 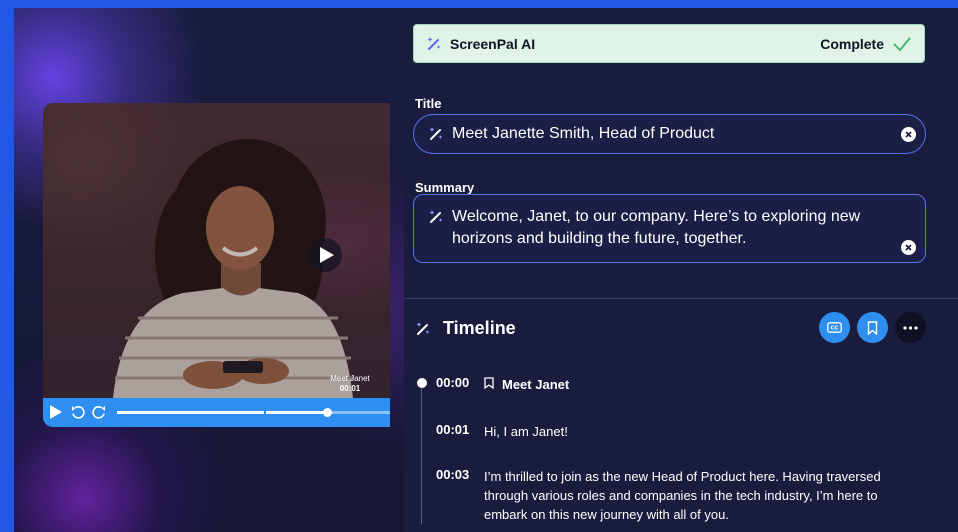 What do you see at coordinates (453, 429) in the screenshot?
I see `entry-time: 00:01` at bounding box center [453, 429].